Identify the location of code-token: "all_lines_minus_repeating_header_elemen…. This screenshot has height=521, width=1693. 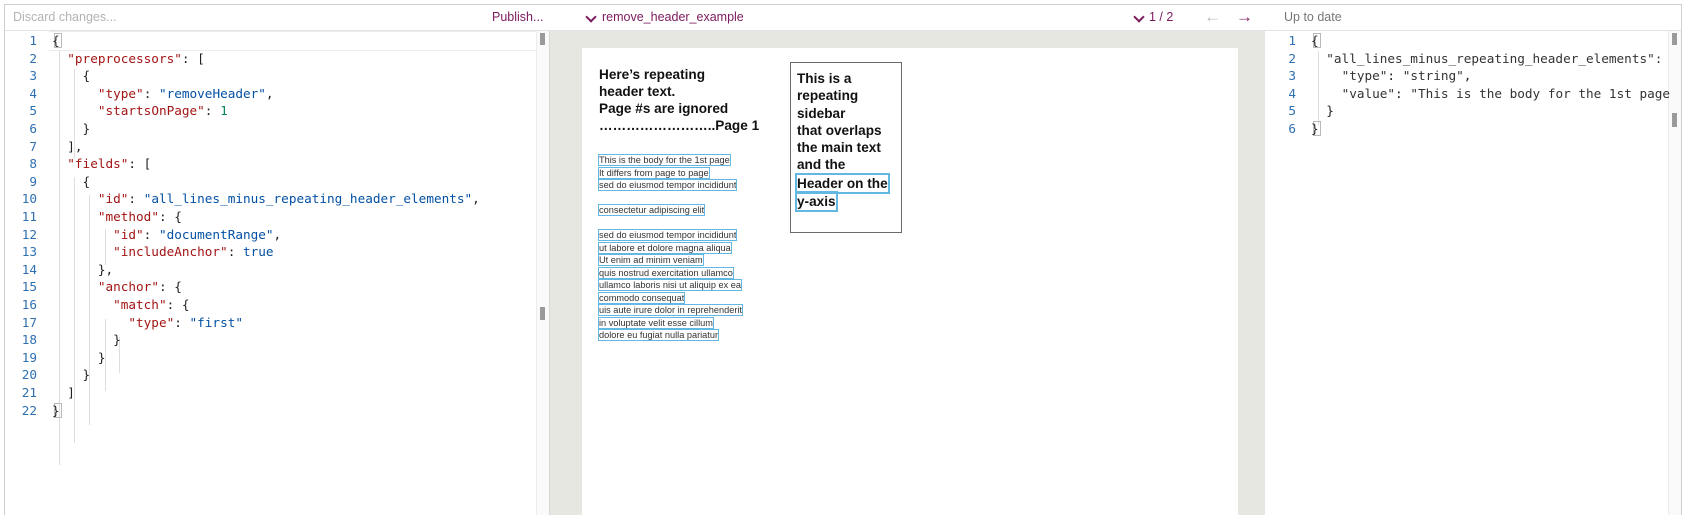
(308, 199).